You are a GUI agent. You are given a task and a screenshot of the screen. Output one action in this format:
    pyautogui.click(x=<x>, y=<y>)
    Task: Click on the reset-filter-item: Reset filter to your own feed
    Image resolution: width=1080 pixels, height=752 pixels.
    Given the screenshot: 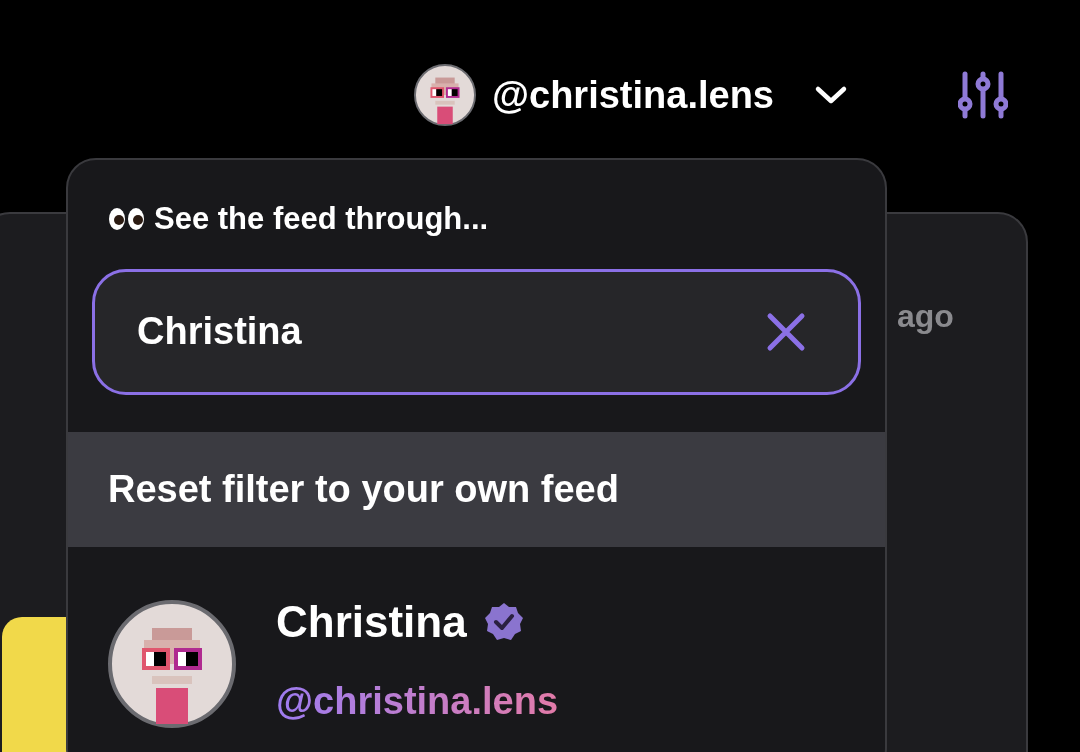 What is the action you would take?
    pyautogui.click(x=476, y=489)
    